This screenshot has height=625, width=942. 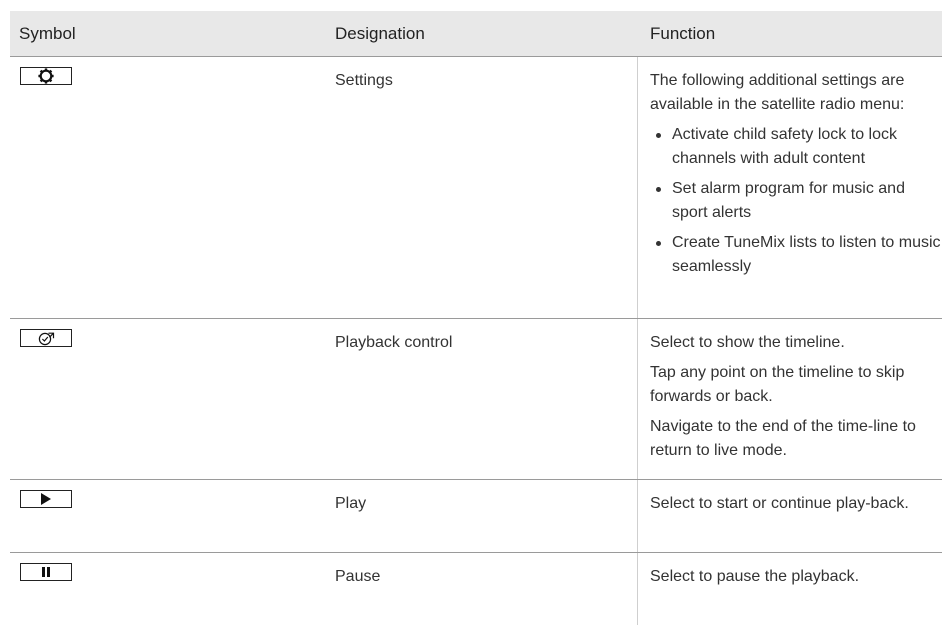 I want to click on pause-symbol, so click(x=46, y=572).